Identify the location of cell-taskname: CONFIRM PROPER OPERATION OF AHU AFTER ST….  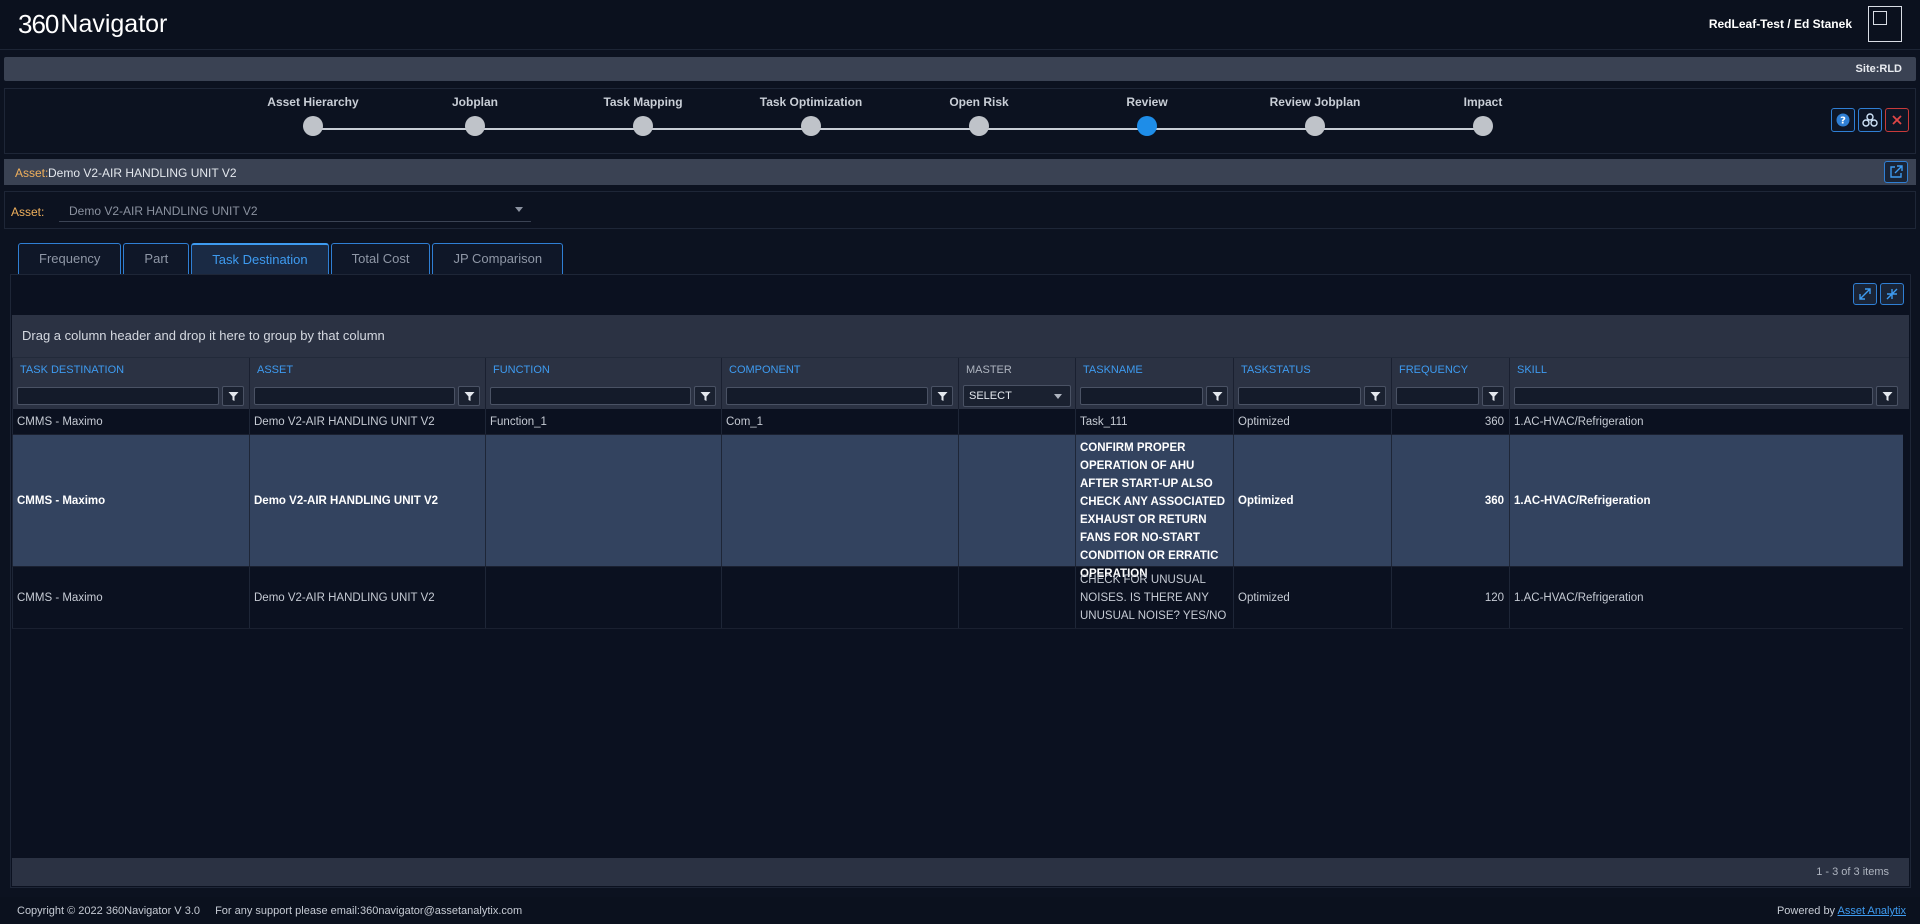
(1154, 507).